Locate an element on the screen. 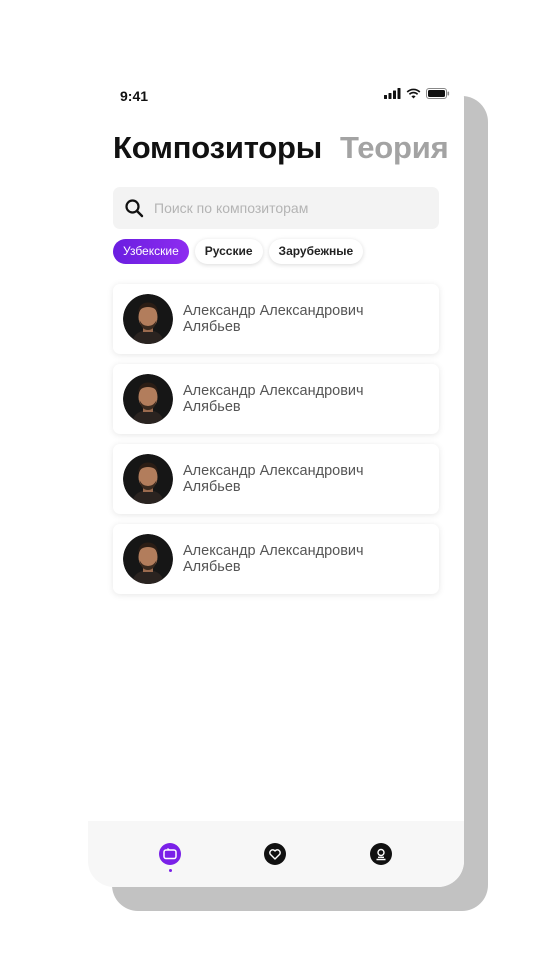 The image size is (552, 960). nav-profile-button is located at coordinates (381, 854).